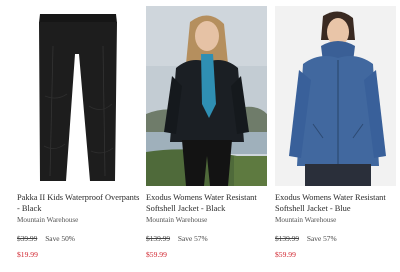  Describe the element at coordinates (60, 238) in the screenshot. I see `savings-label: Save 50%` at that location.